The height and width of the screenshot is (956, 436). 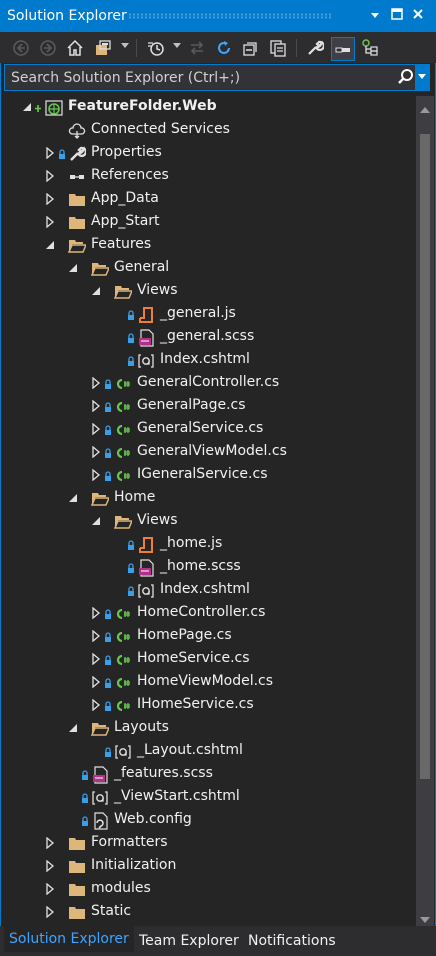 I want to click on title-grip, so click(x=230, y=16).